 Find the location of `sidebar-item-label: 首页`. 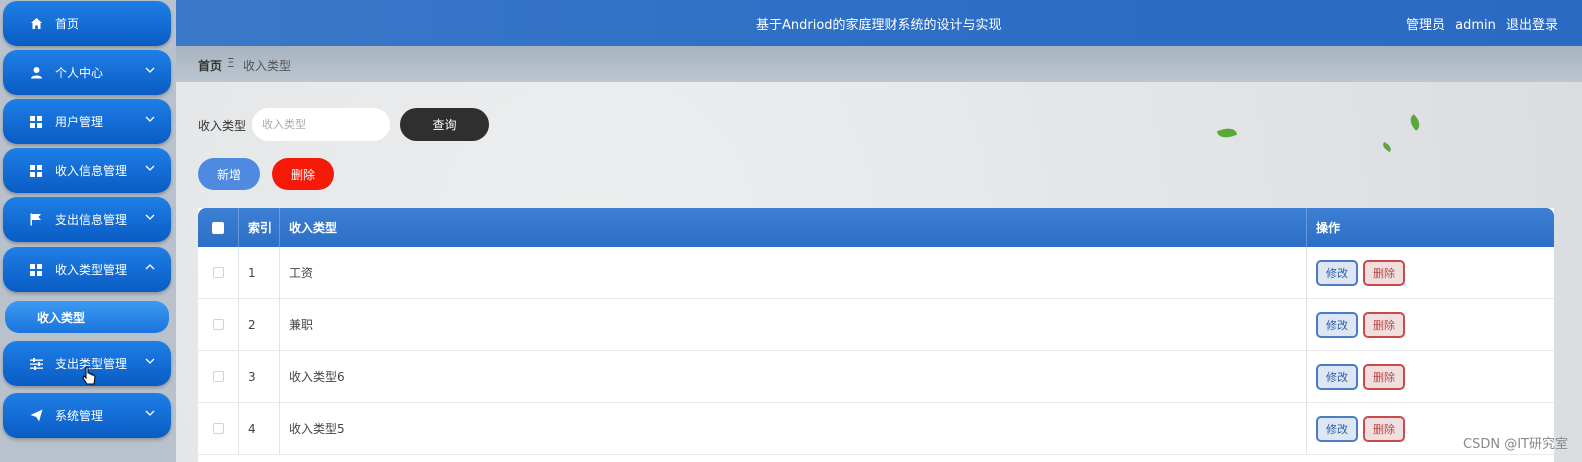

sidebar-item-label: 首页 is located at coordinates (67, 24).